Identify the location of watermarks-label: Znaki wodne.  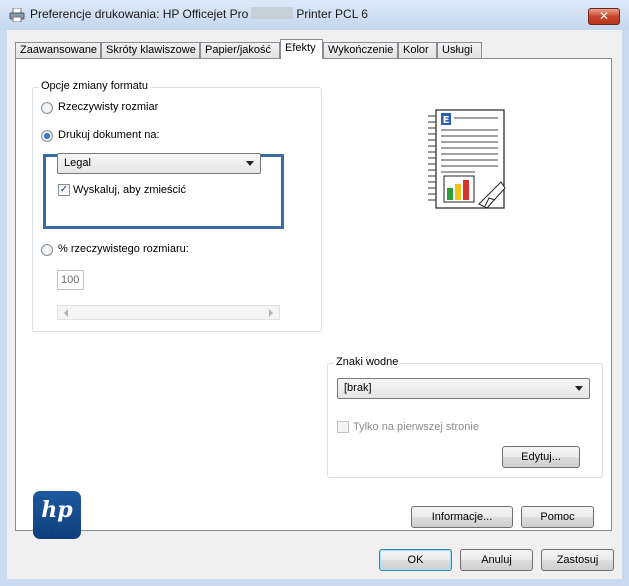
(367, 362).